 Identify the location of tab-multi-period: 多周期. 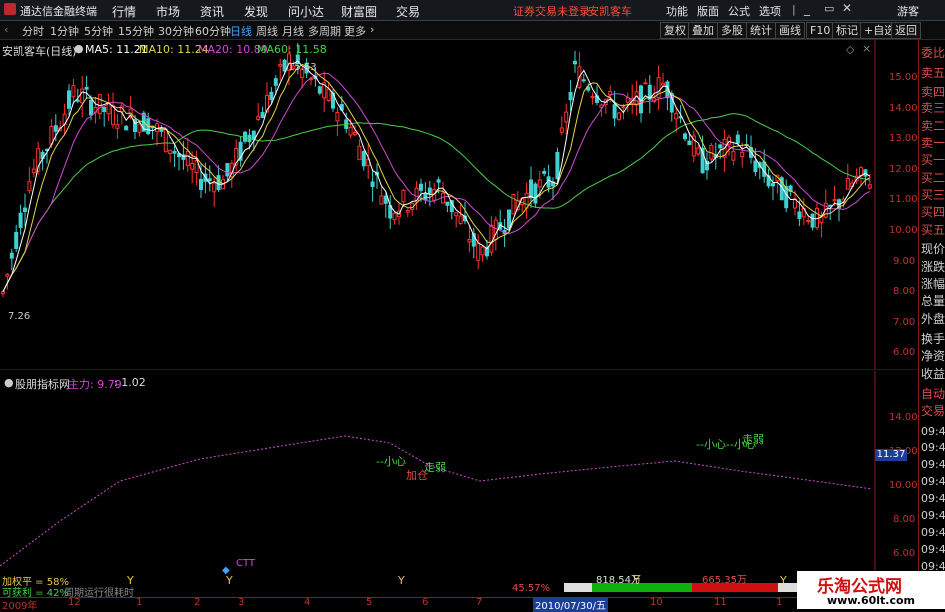
(324, 31).